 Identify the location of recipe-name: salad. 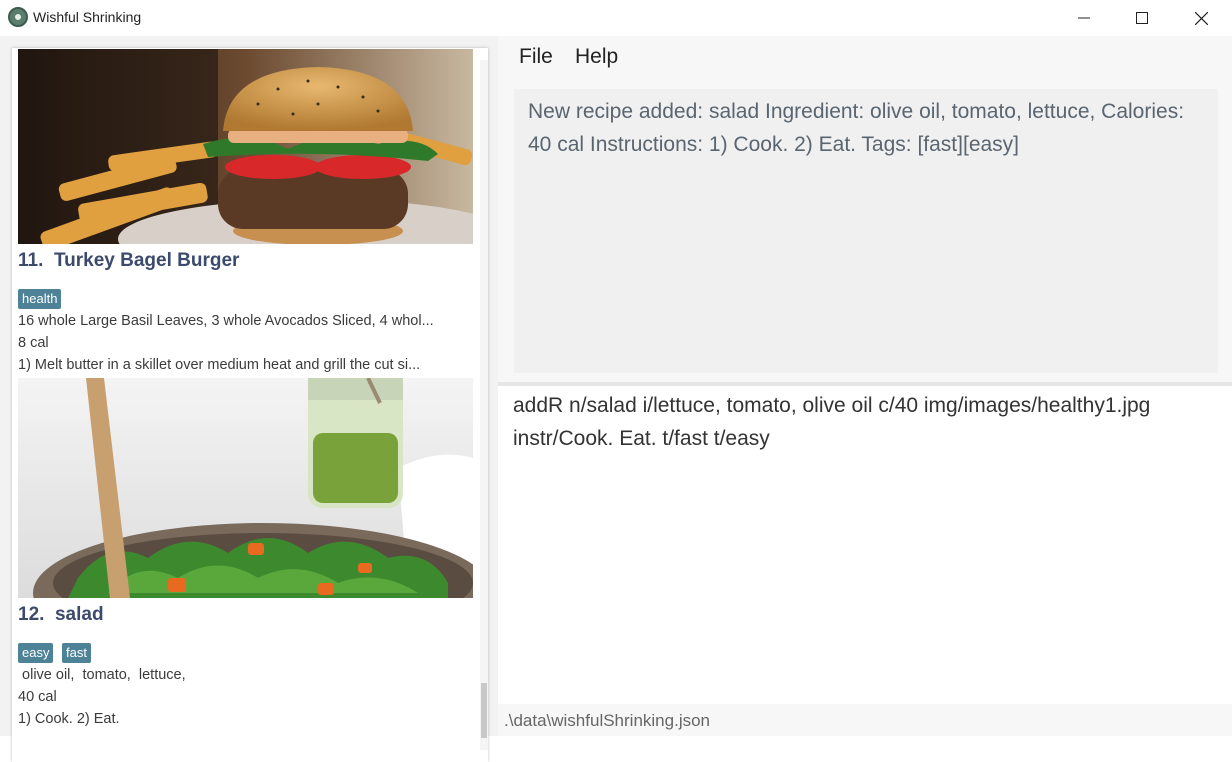
(79, 614).